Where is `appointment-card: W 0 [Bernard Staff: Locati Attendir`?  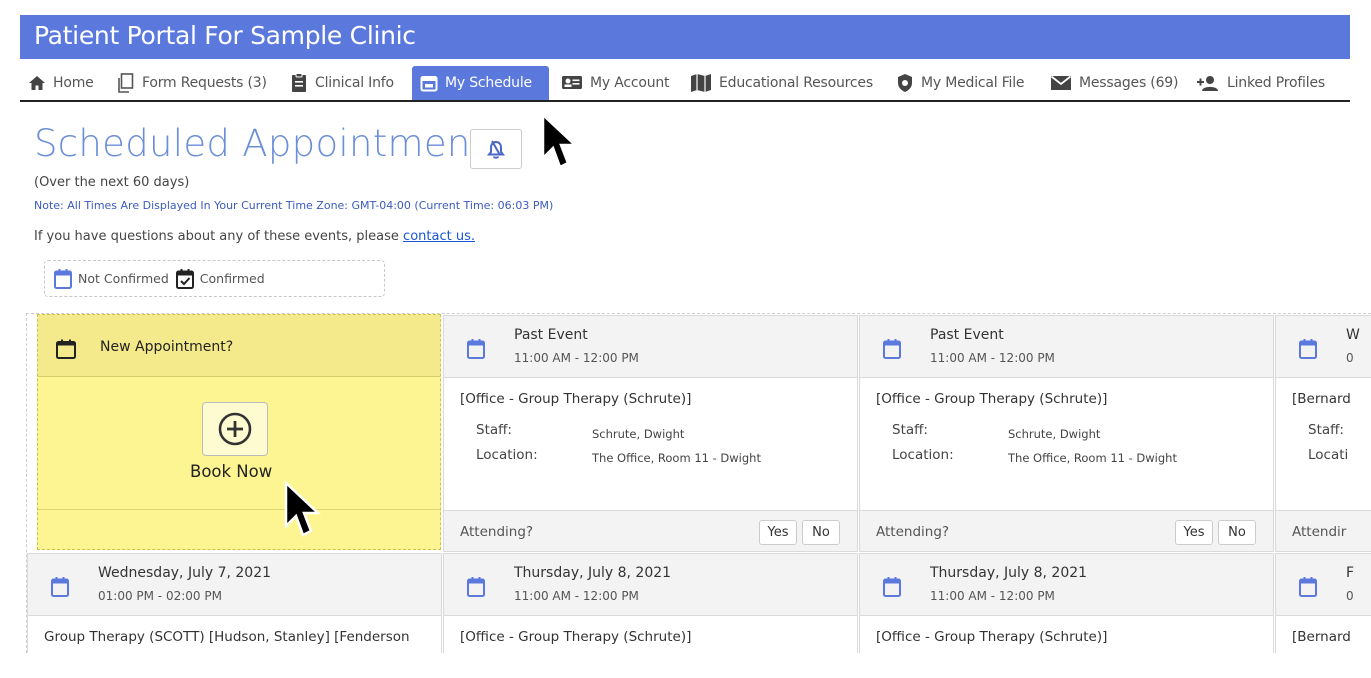
appointment-card: W 0 [Bernard Staff: Locati Attendir is located at coordinates (1323, 433).